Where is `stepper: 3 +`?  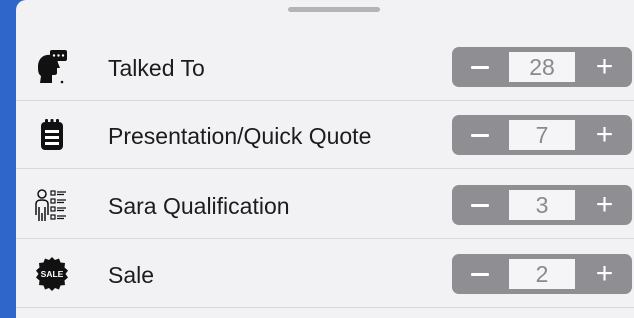
stepper: 3 + is located at coordinates (542, 205).